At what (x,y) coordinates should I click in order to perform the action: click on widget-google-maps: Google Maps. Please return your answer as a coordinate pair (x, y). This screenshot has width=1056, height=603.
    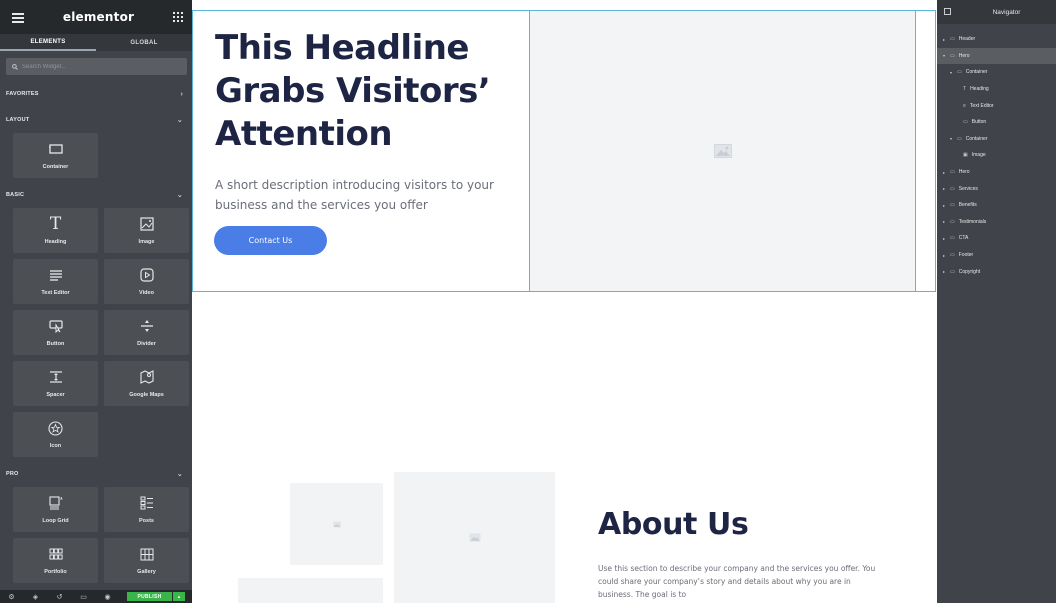
    Looking at the image, I should click on (146, 383).